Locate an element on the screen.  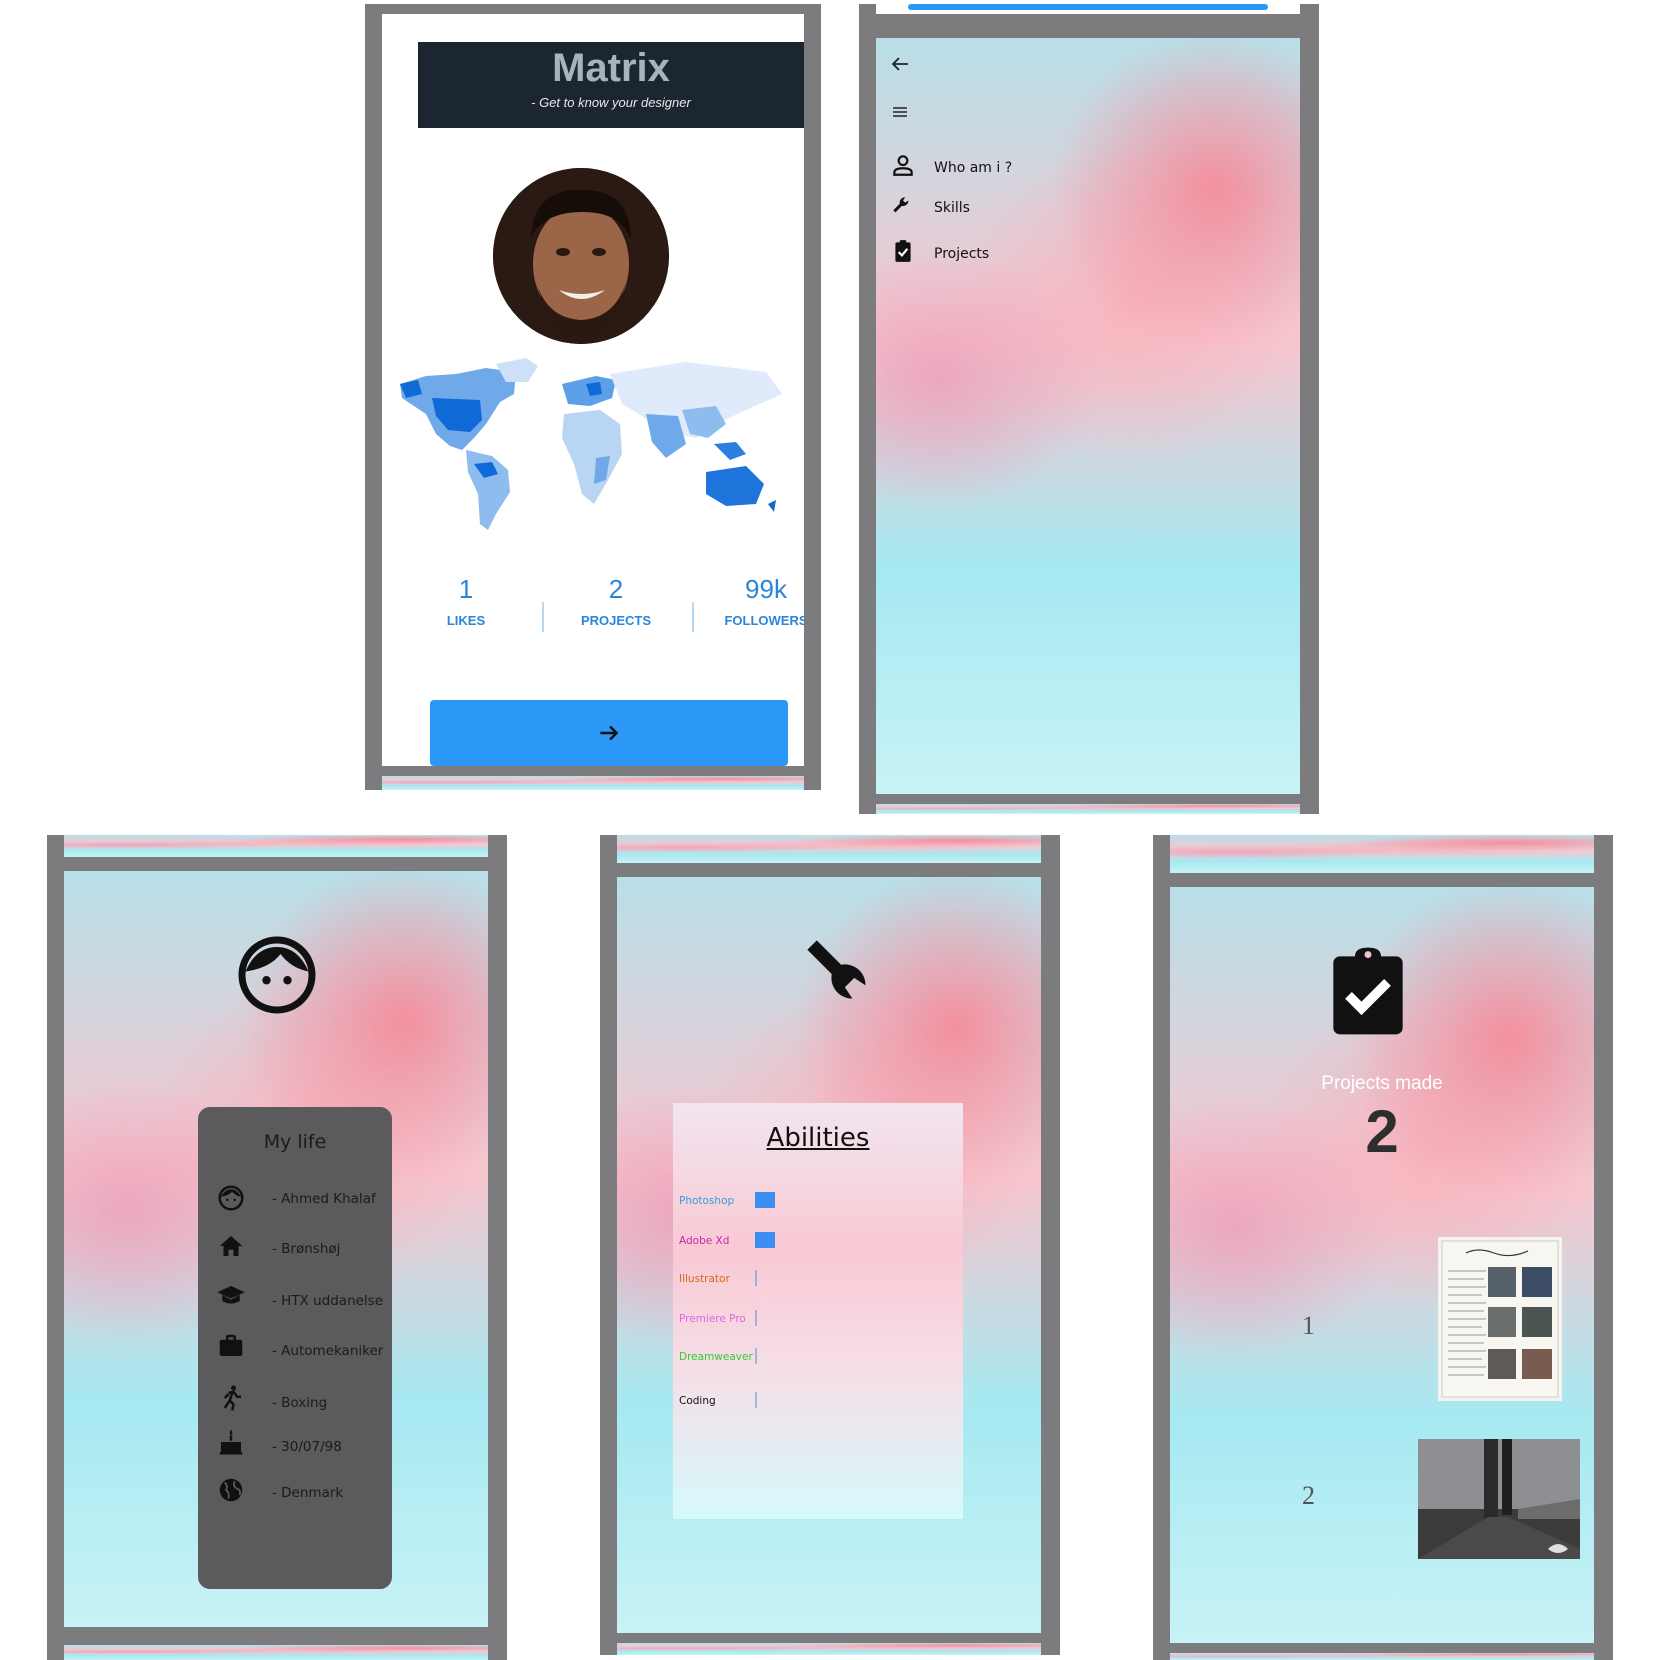
menu-label-skills: Skills is located at coordinates (952, 208).